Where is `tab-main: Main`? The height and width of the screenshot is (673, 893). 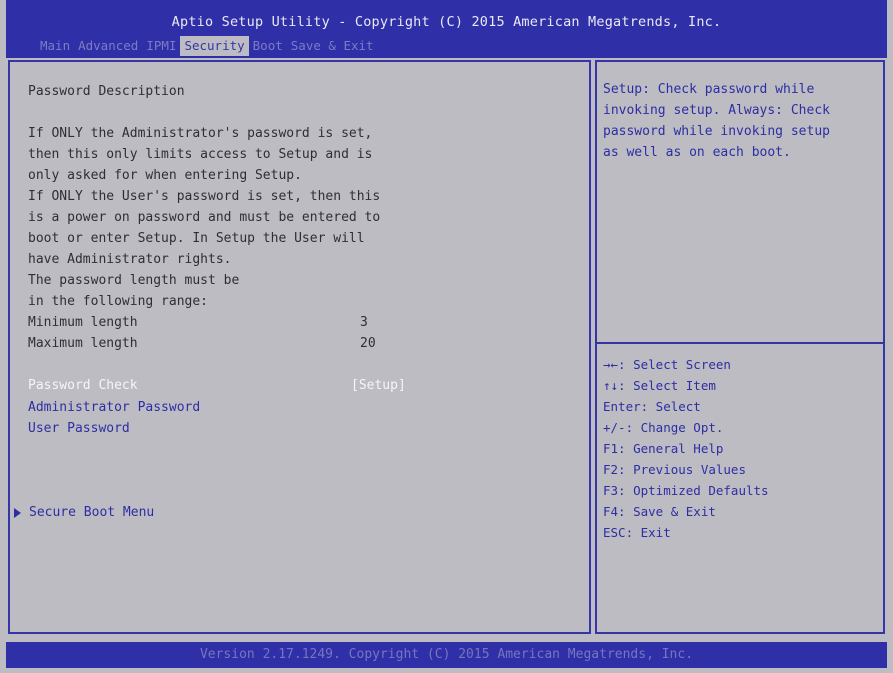
tab-main: Main is located at coordinates (55, 46).